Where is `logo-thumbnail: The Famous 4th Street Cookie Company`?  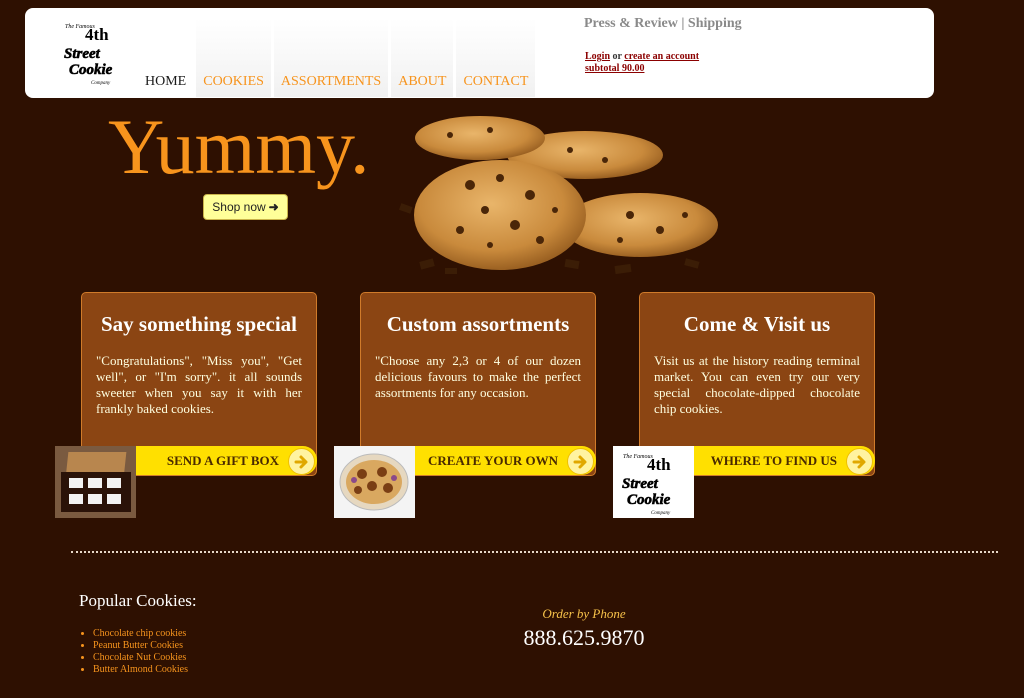
logo-thumbnail: The Famous 4th Street Cookie Company is located at coordinates (653, 482).